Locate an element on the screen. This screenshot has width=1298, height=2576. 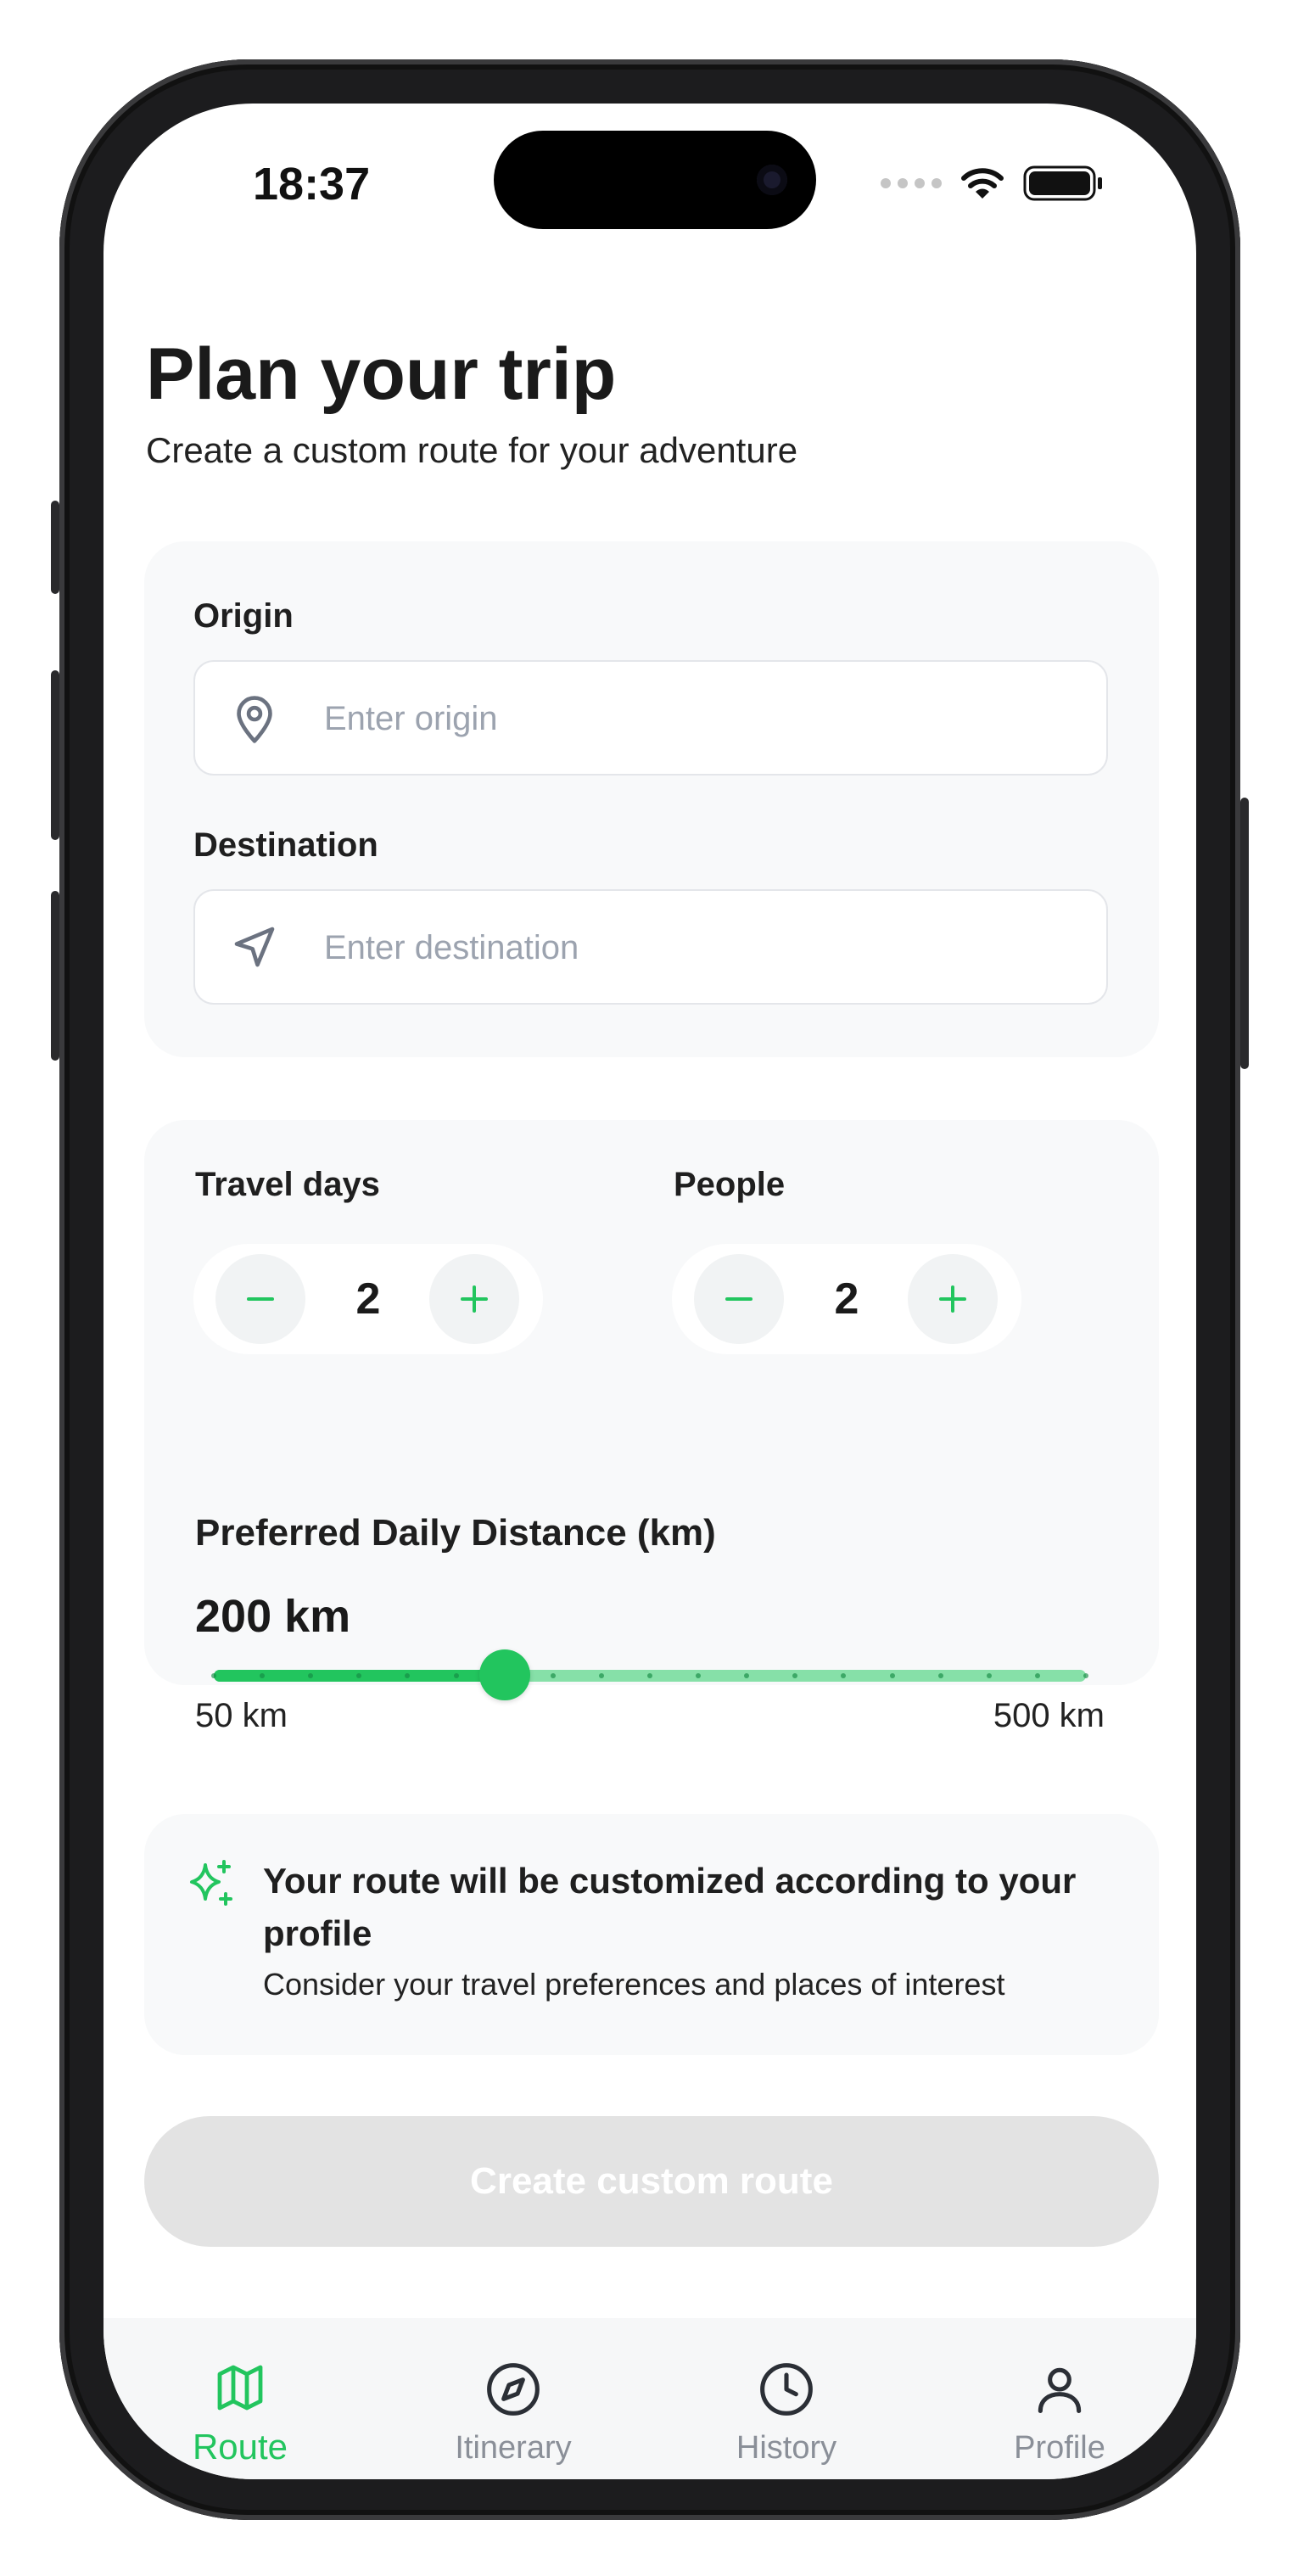
wifi-icon is located at coordinates (982, 183).